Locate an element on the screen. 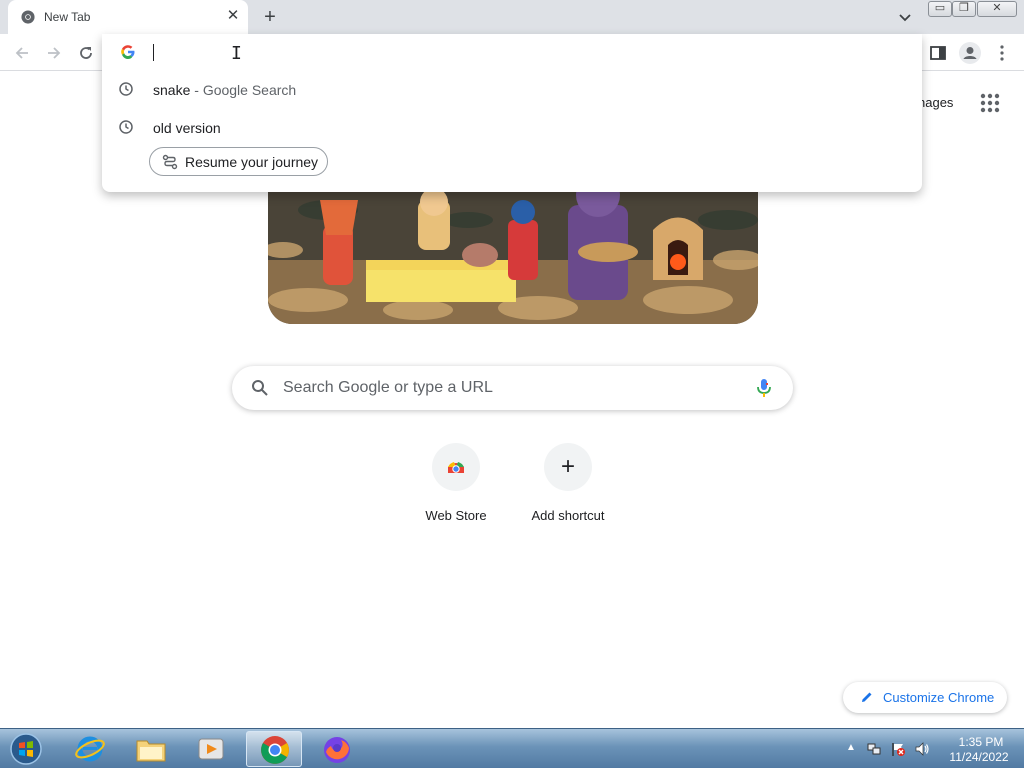 Image resolution: width=1024 pixels, height=769 pixels. taskbar-media-player is located at coordinates (211, 749).